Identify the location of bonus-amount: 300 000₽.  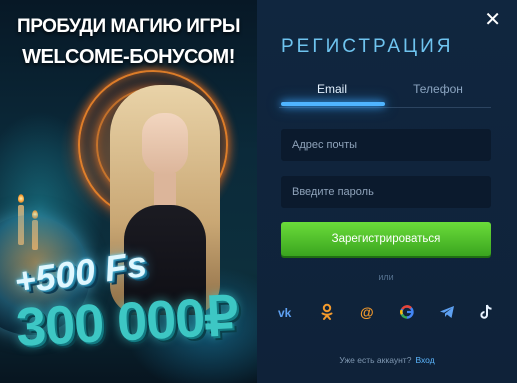
(127, 322).